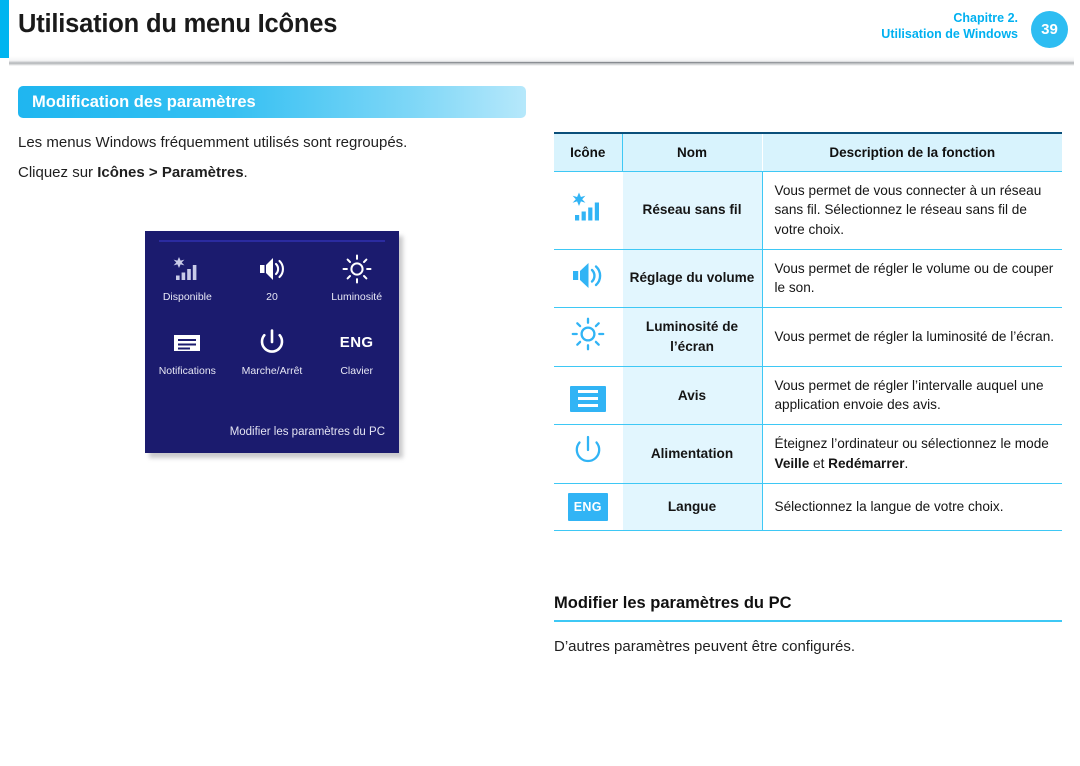 Image resolution: width=1080 pixels, height=766 pixels. What do you see at coordinates (866, 463) in the screenshot?
I see `description-bold-redemarrer: Redémarrer` at bounding box center [866, 463].